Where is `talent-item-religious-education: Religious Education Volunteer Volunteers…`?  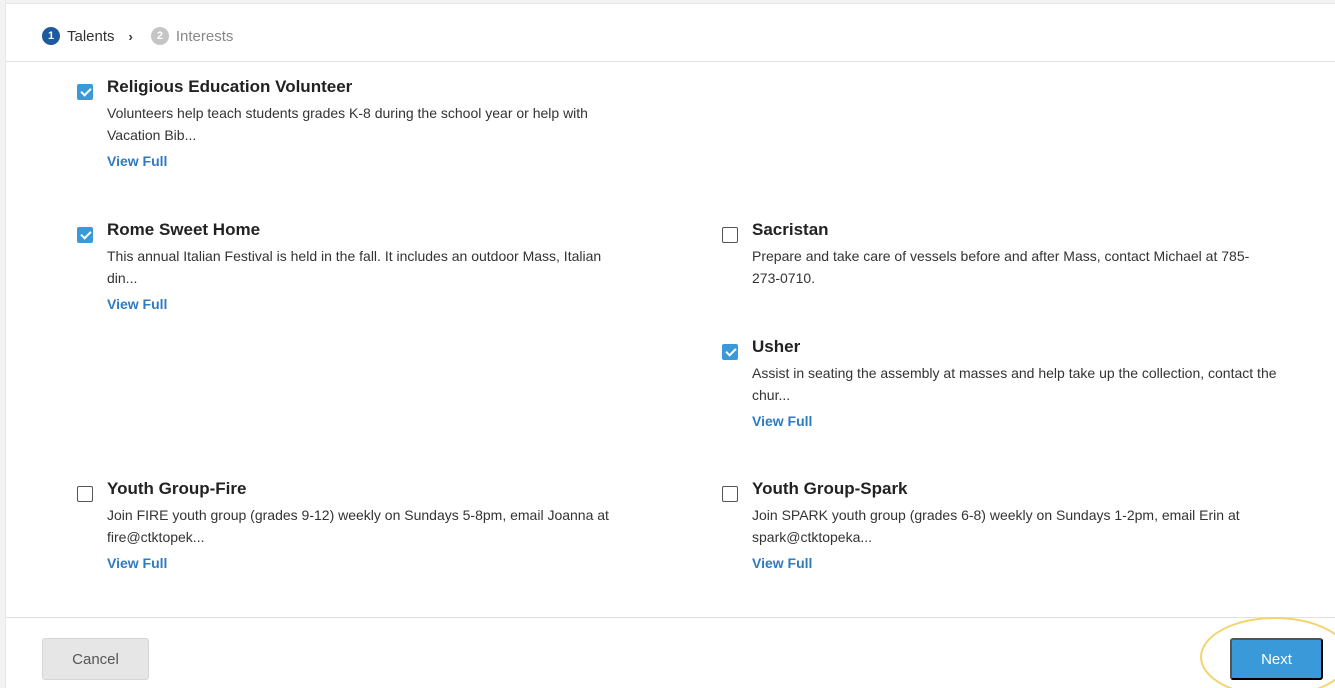
talent-item-religious-education: Religious Education Volunteer Volunteers… is located at coordinates (367, 127).